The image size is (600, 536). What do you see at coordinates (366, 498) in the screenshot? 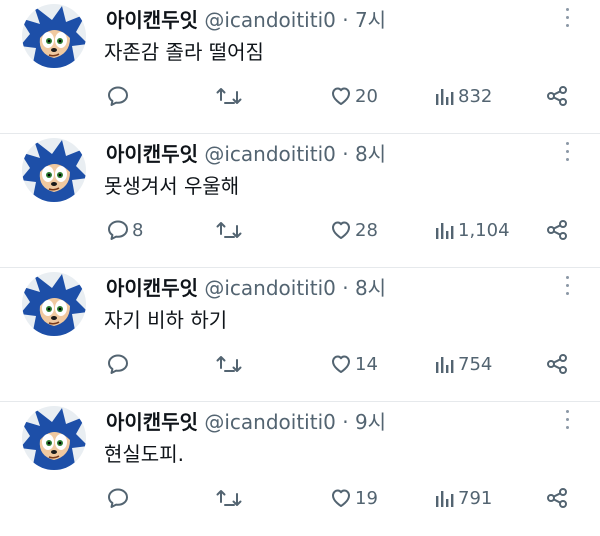
I see `like-count: 19` at bounding box center [366, 498].